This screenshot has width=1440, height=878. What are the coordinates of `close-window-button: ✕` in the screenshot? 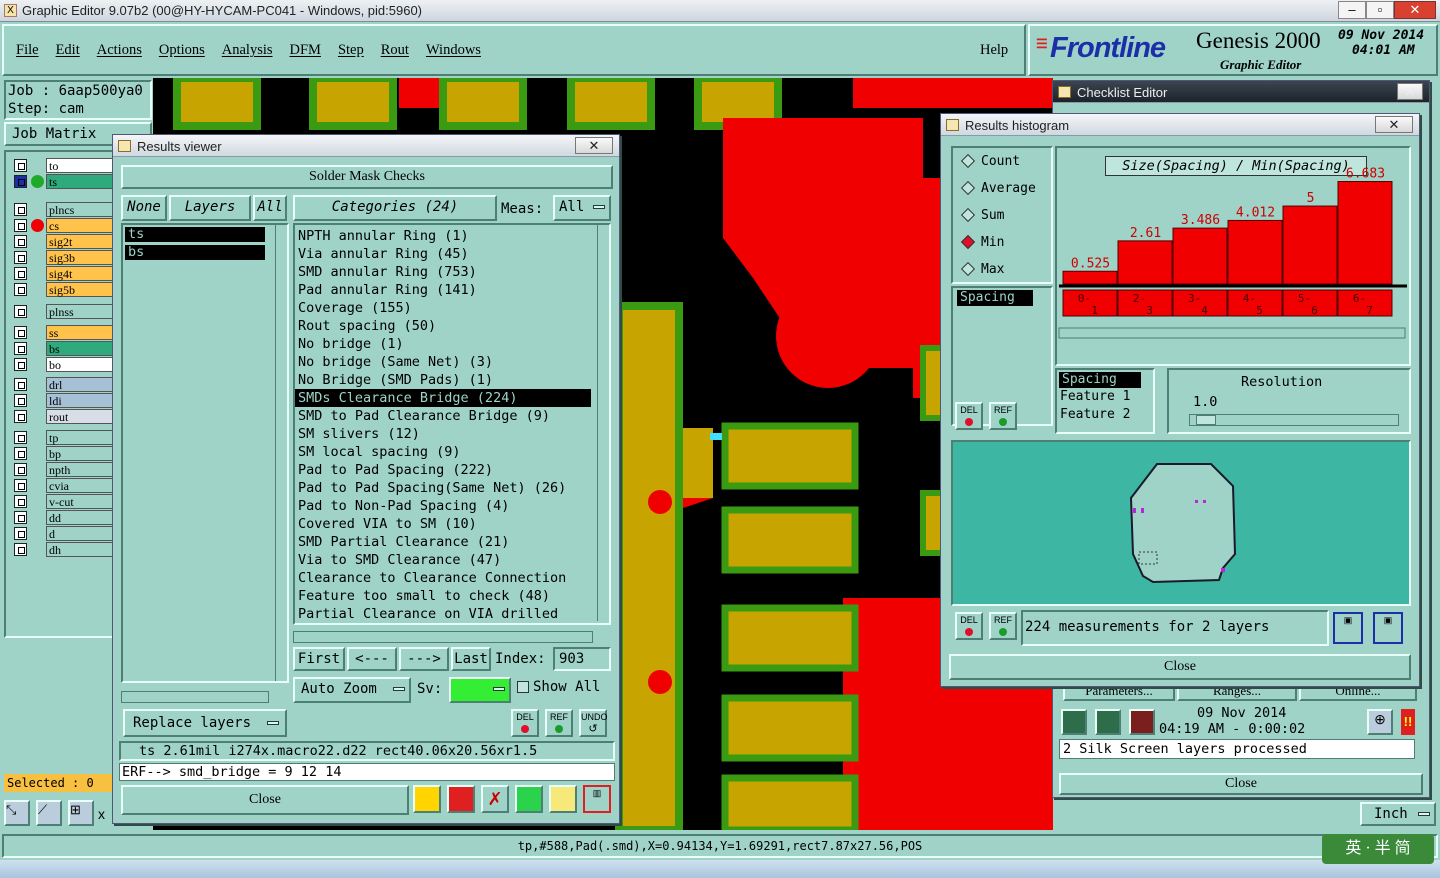 It's located at (1415, 10).